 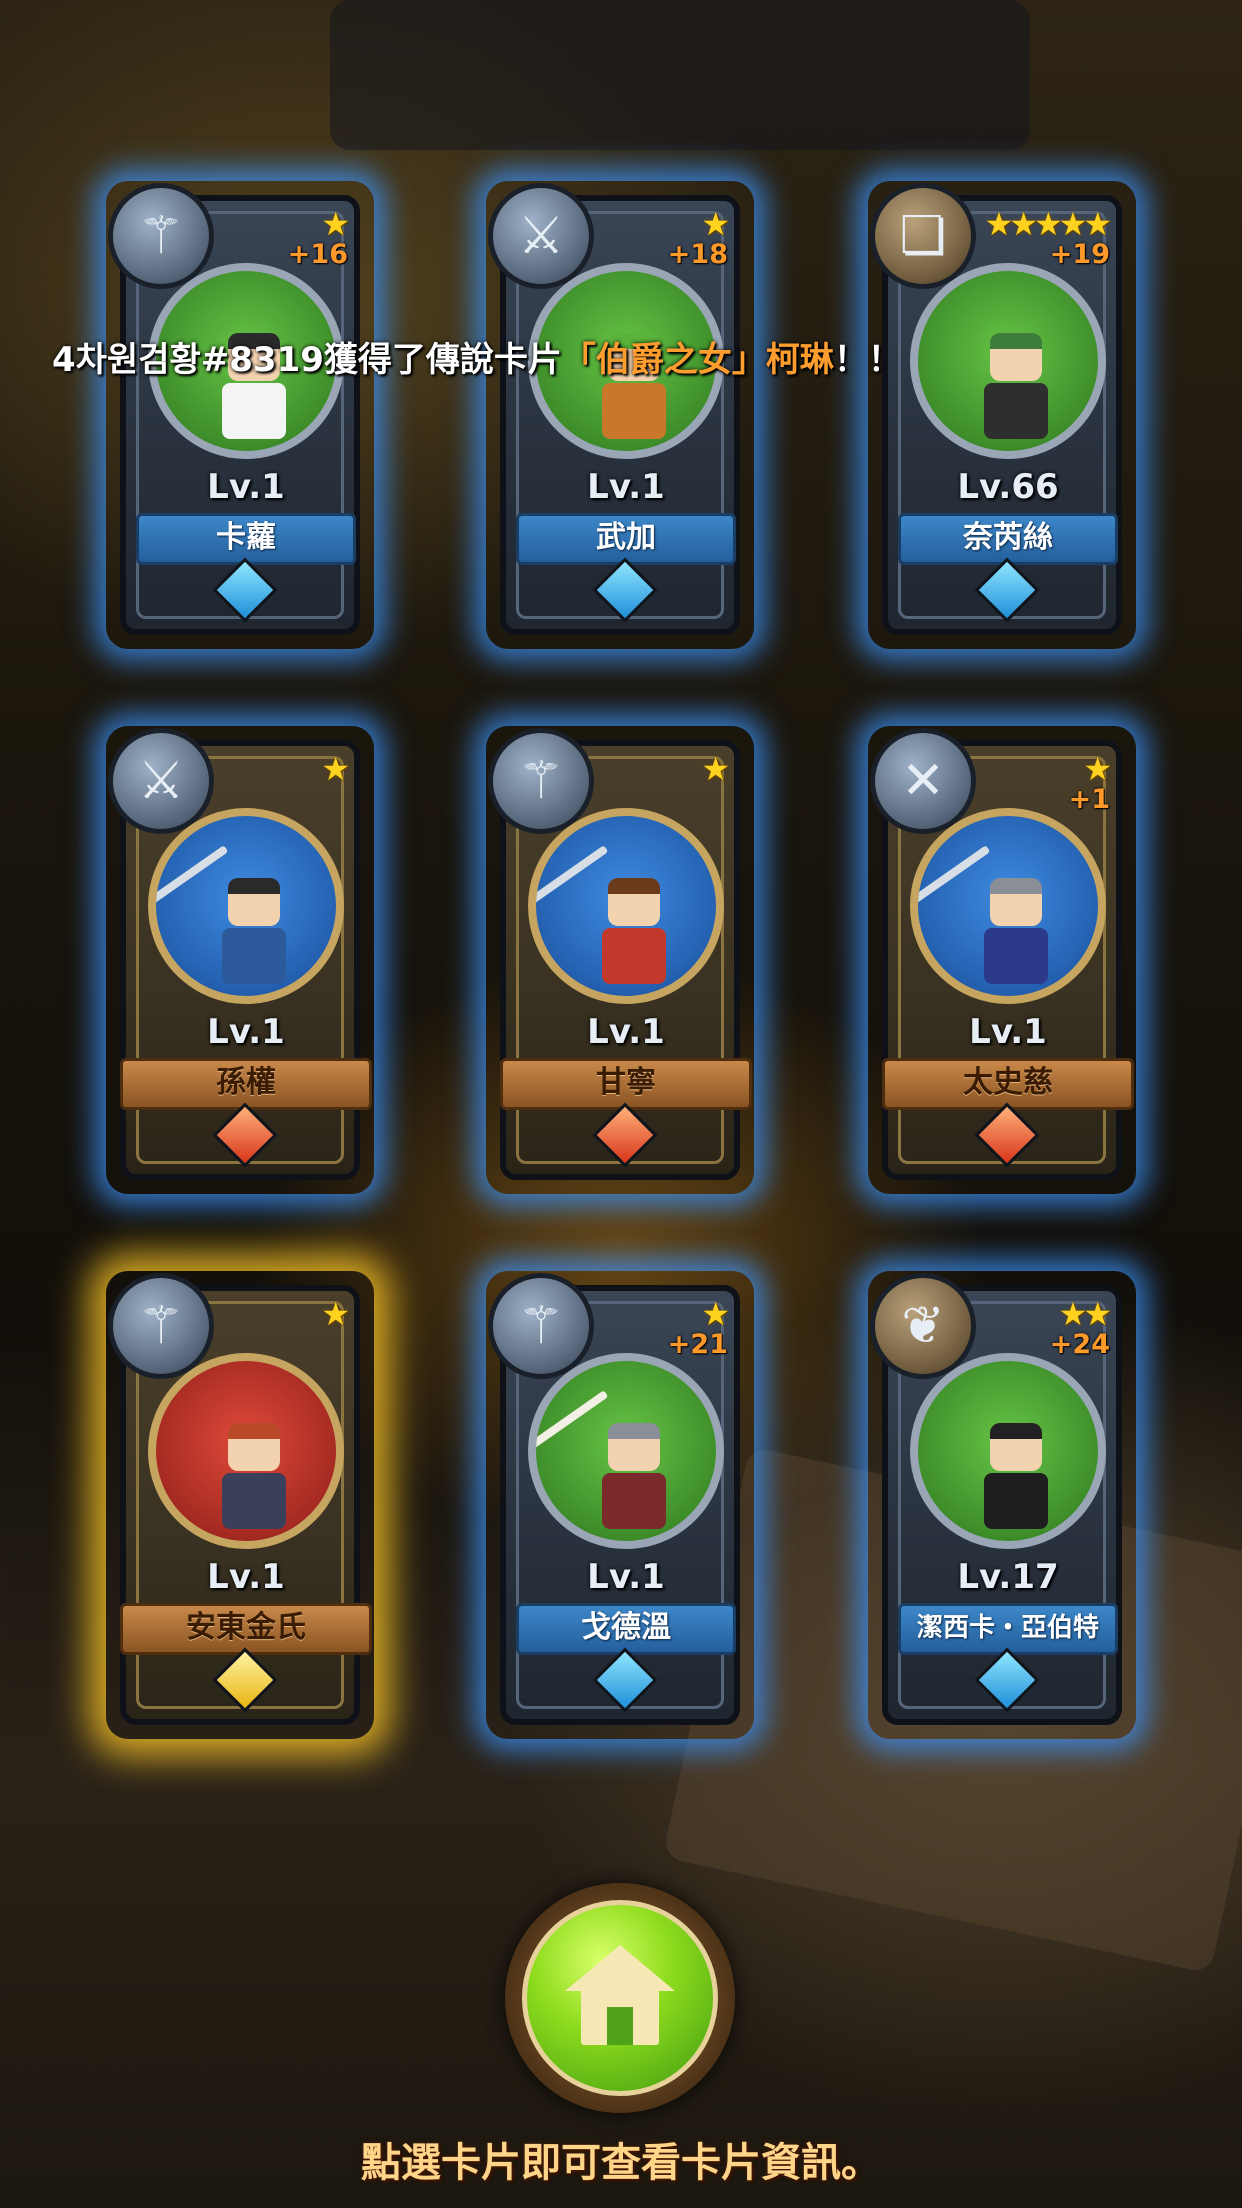 I want to click on announcement-action: 獲得了傳說卡片, so click(x=442, y=360).